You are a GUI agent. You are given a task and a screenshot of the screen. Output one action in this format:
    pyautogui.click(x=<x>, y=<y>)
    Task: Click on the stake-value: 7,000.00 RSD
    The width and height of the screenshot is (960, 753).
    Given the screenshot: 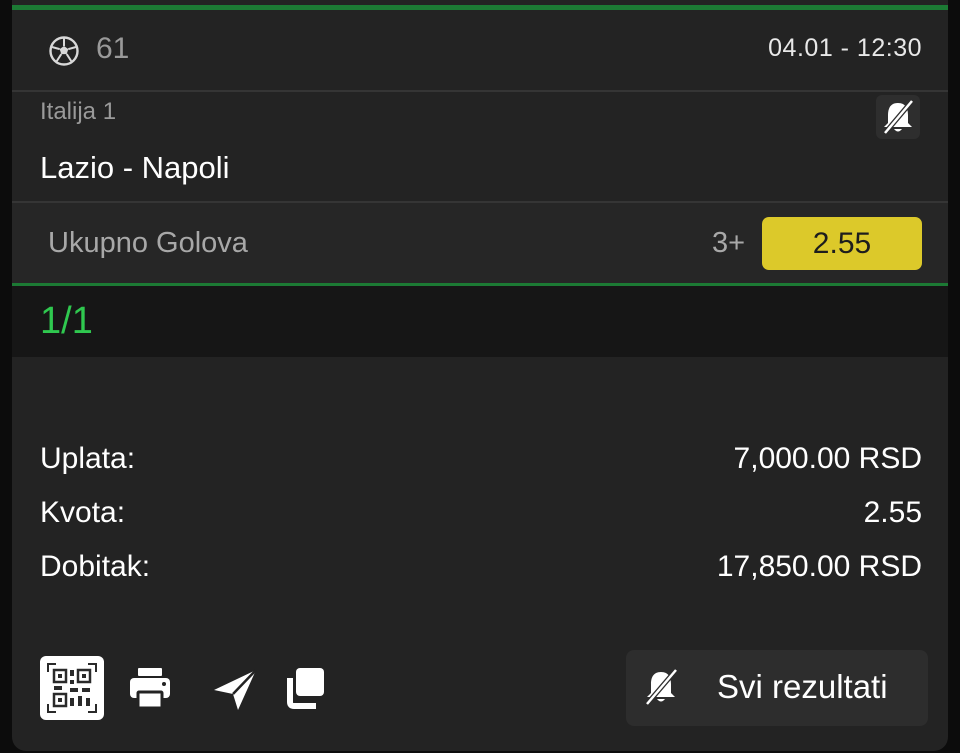 What is the action you would take?
    pyautogui.click(x=827, y=458)
    